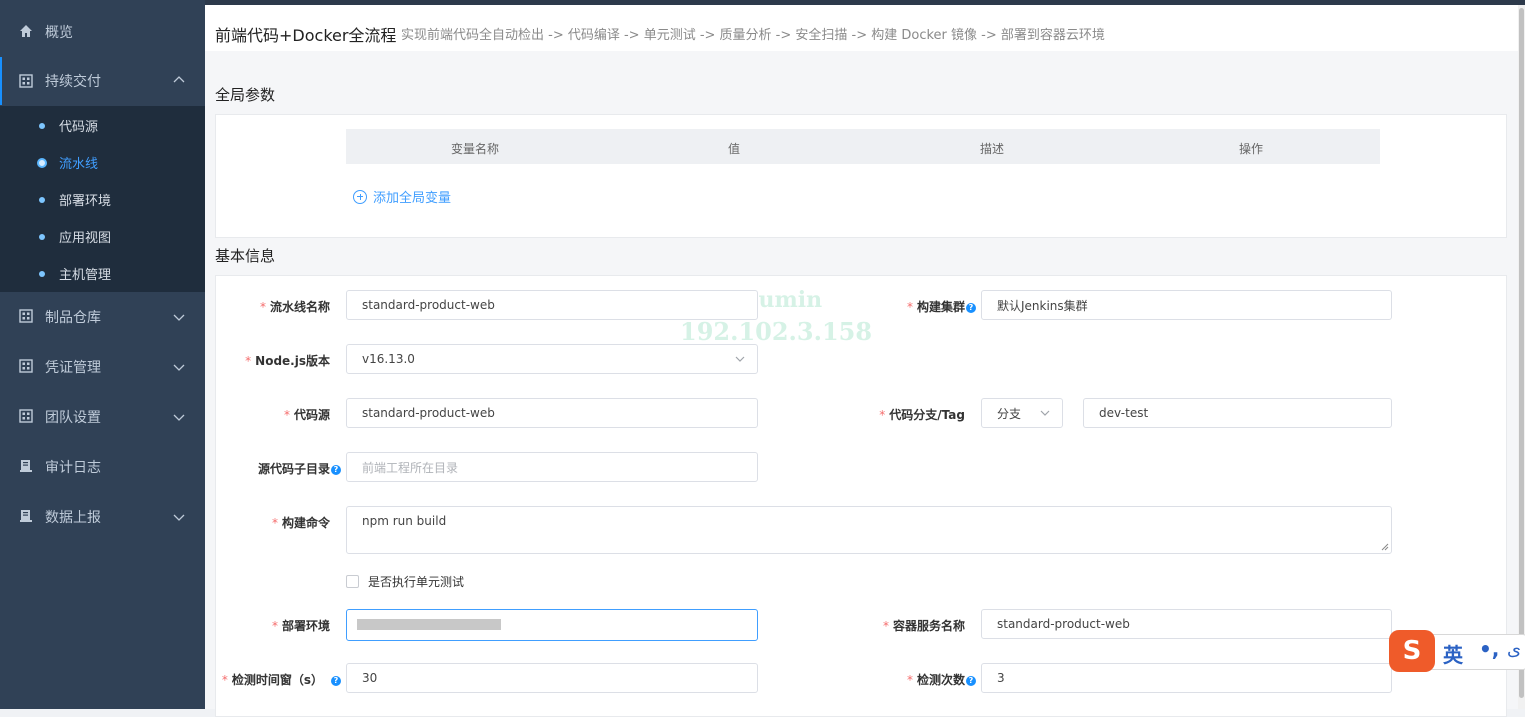  What do you see at coordinates (1412, 651) in the screenshot?
I see `sogou-logo-icon: S` at bounding box center [1412, 651].